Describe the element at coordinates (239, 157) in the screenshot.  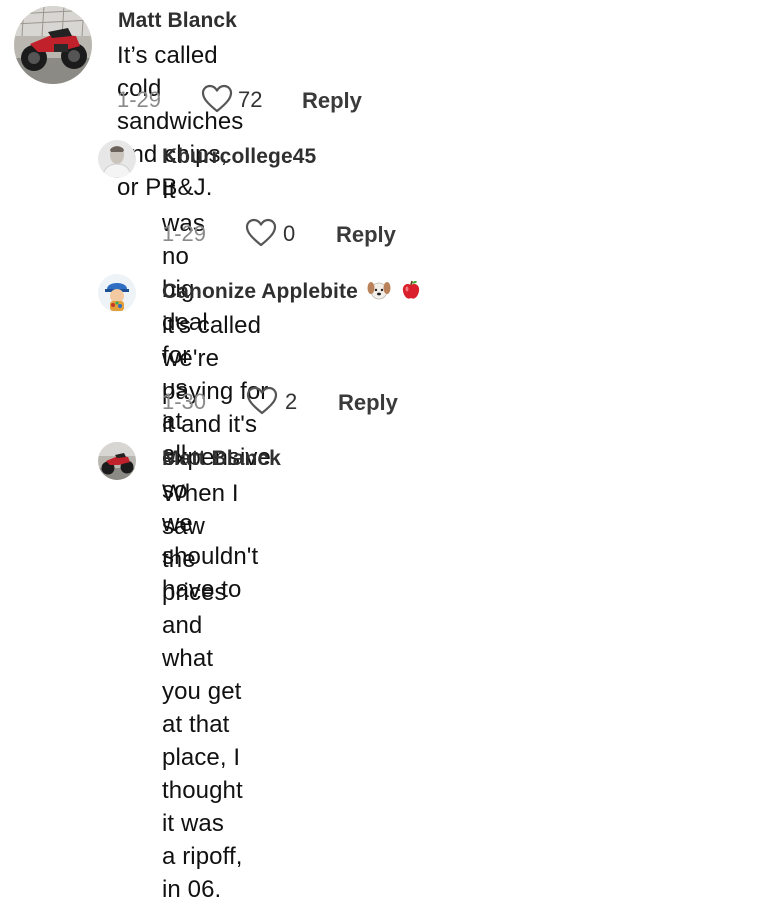
I see `comment-username: Kburrcollege45` at that location.